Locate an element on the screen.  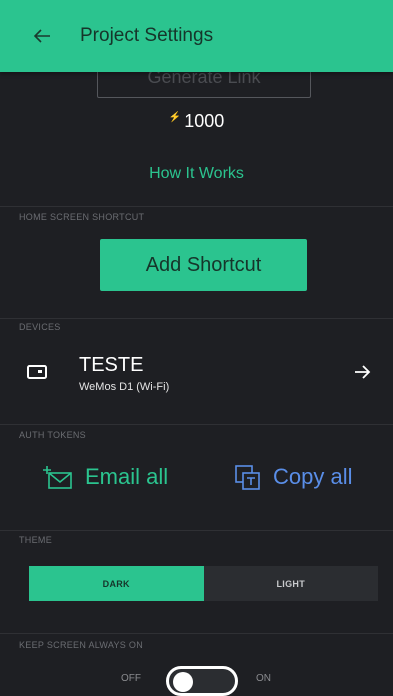
email-icon is located at coordinates (57, 477).